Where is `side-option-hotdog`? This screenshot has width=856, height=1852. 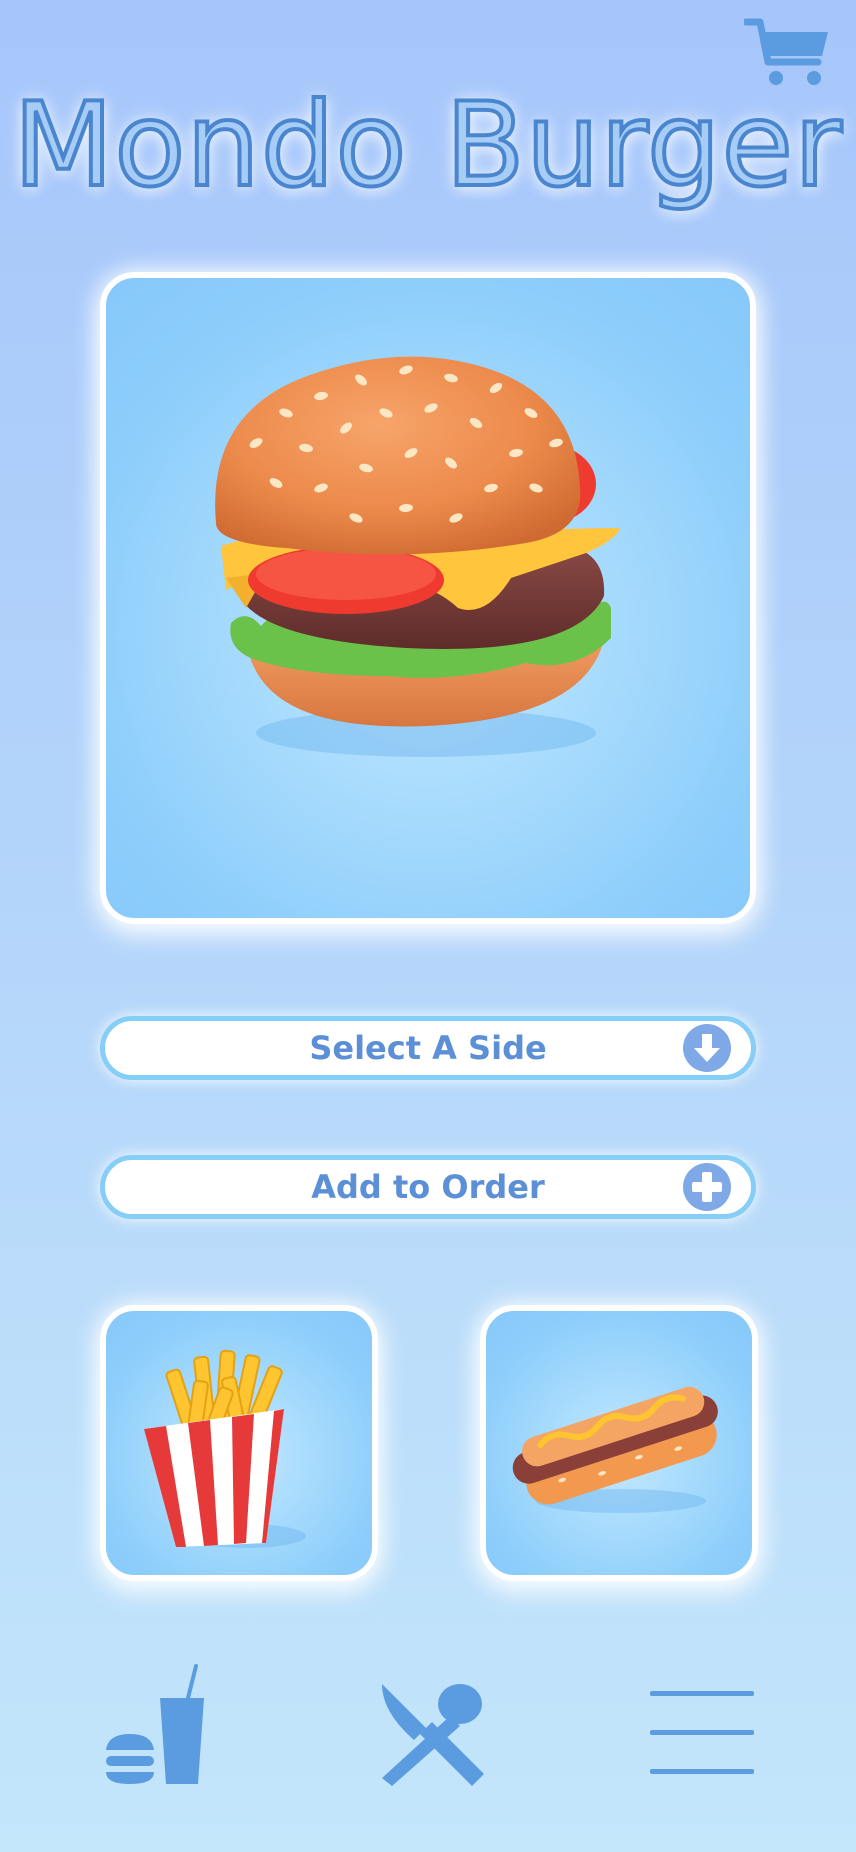 side-option-hotdog is located at coordinates (619, 1443).